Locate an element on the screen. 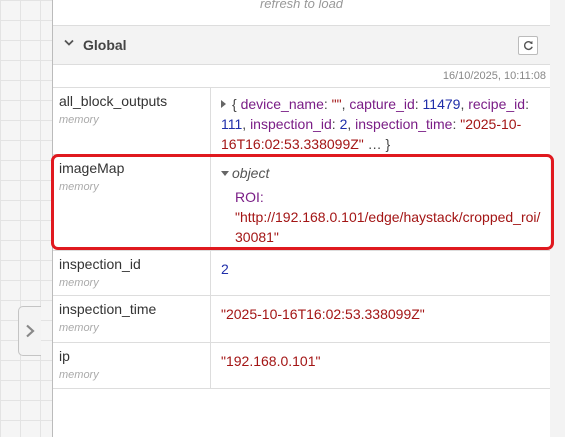  brace-close: … } is located at coordinates (379, 144).